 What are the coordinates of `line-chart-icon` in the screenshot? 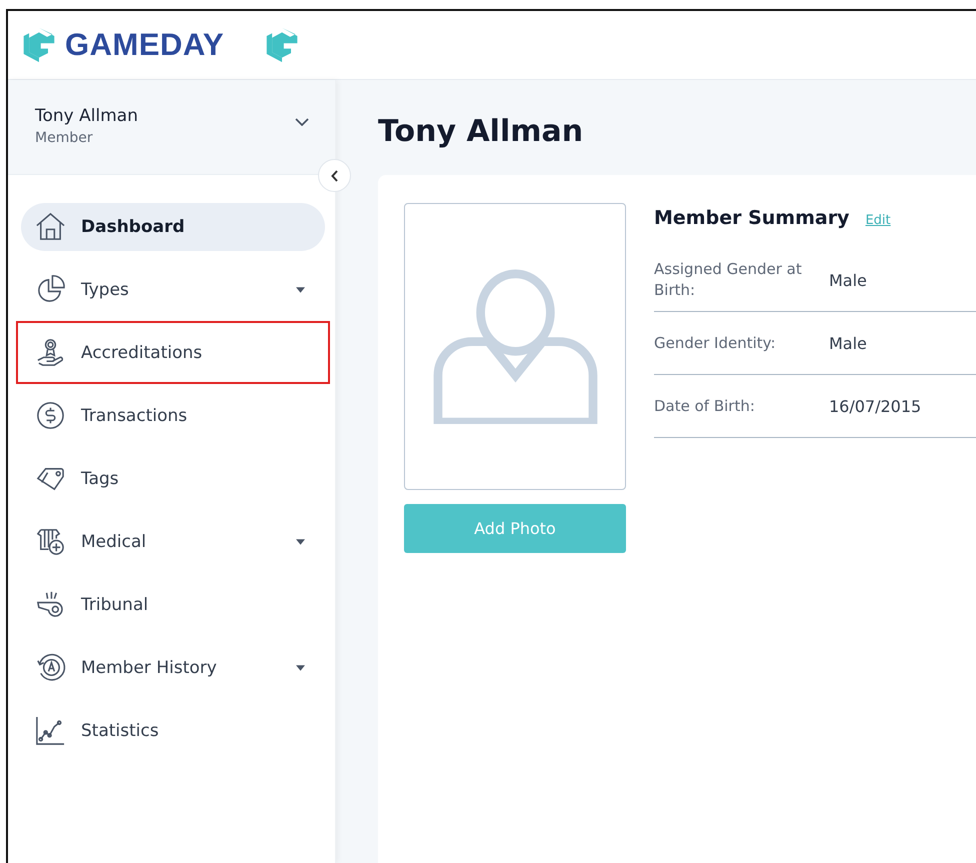 It's located at (50, 730).